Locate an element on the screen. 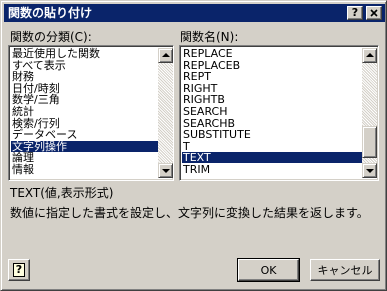  category-label: 関数の分類(C): is located at coordinates (51, 37).